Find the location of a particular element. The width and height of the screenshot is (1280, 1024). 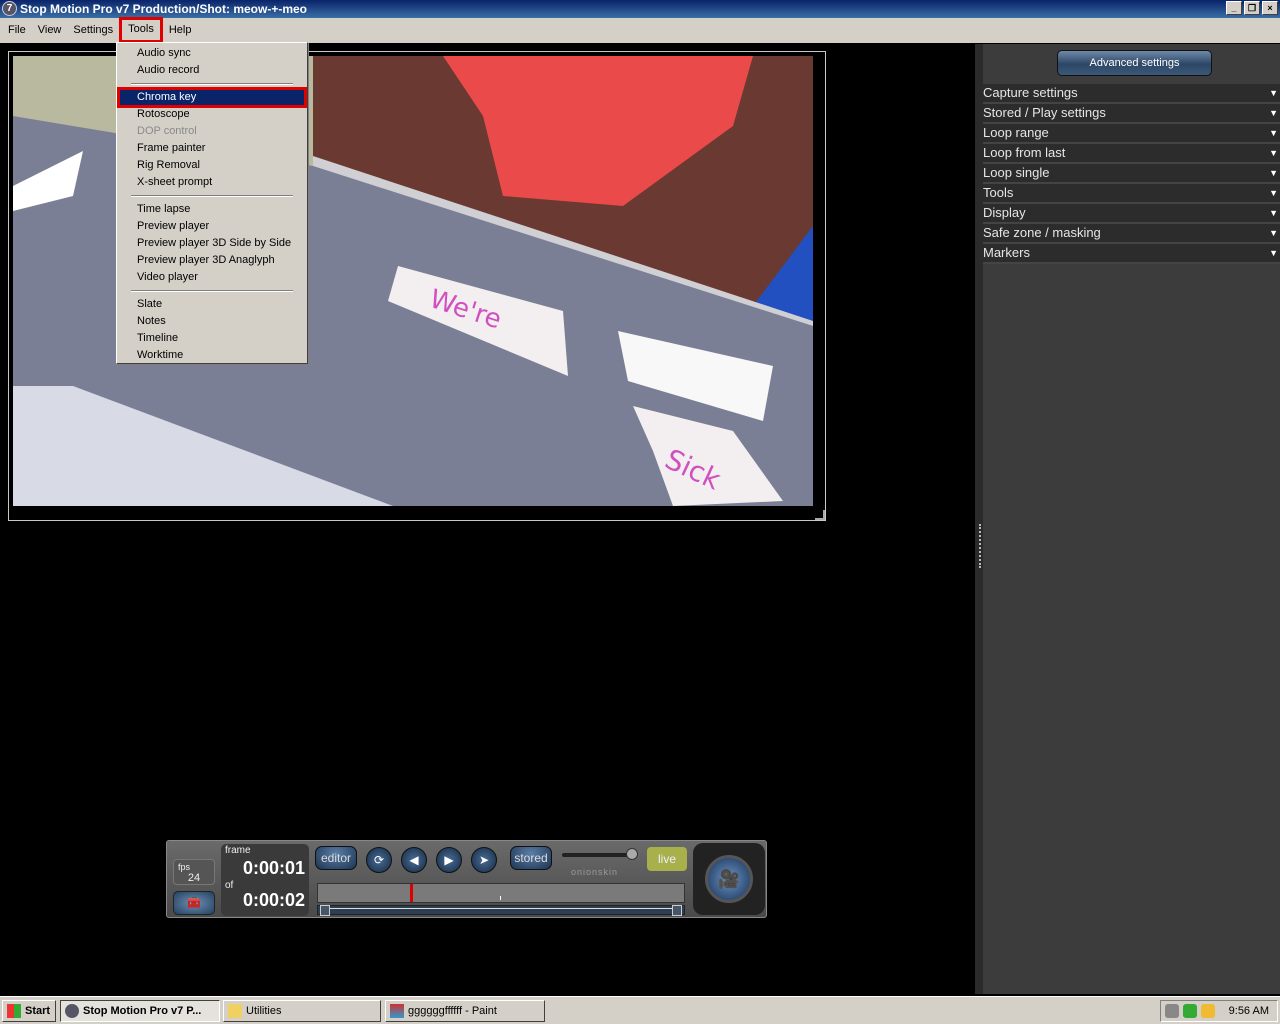

toolbox-icon: 🧰 is located at coordinates (194, 903).